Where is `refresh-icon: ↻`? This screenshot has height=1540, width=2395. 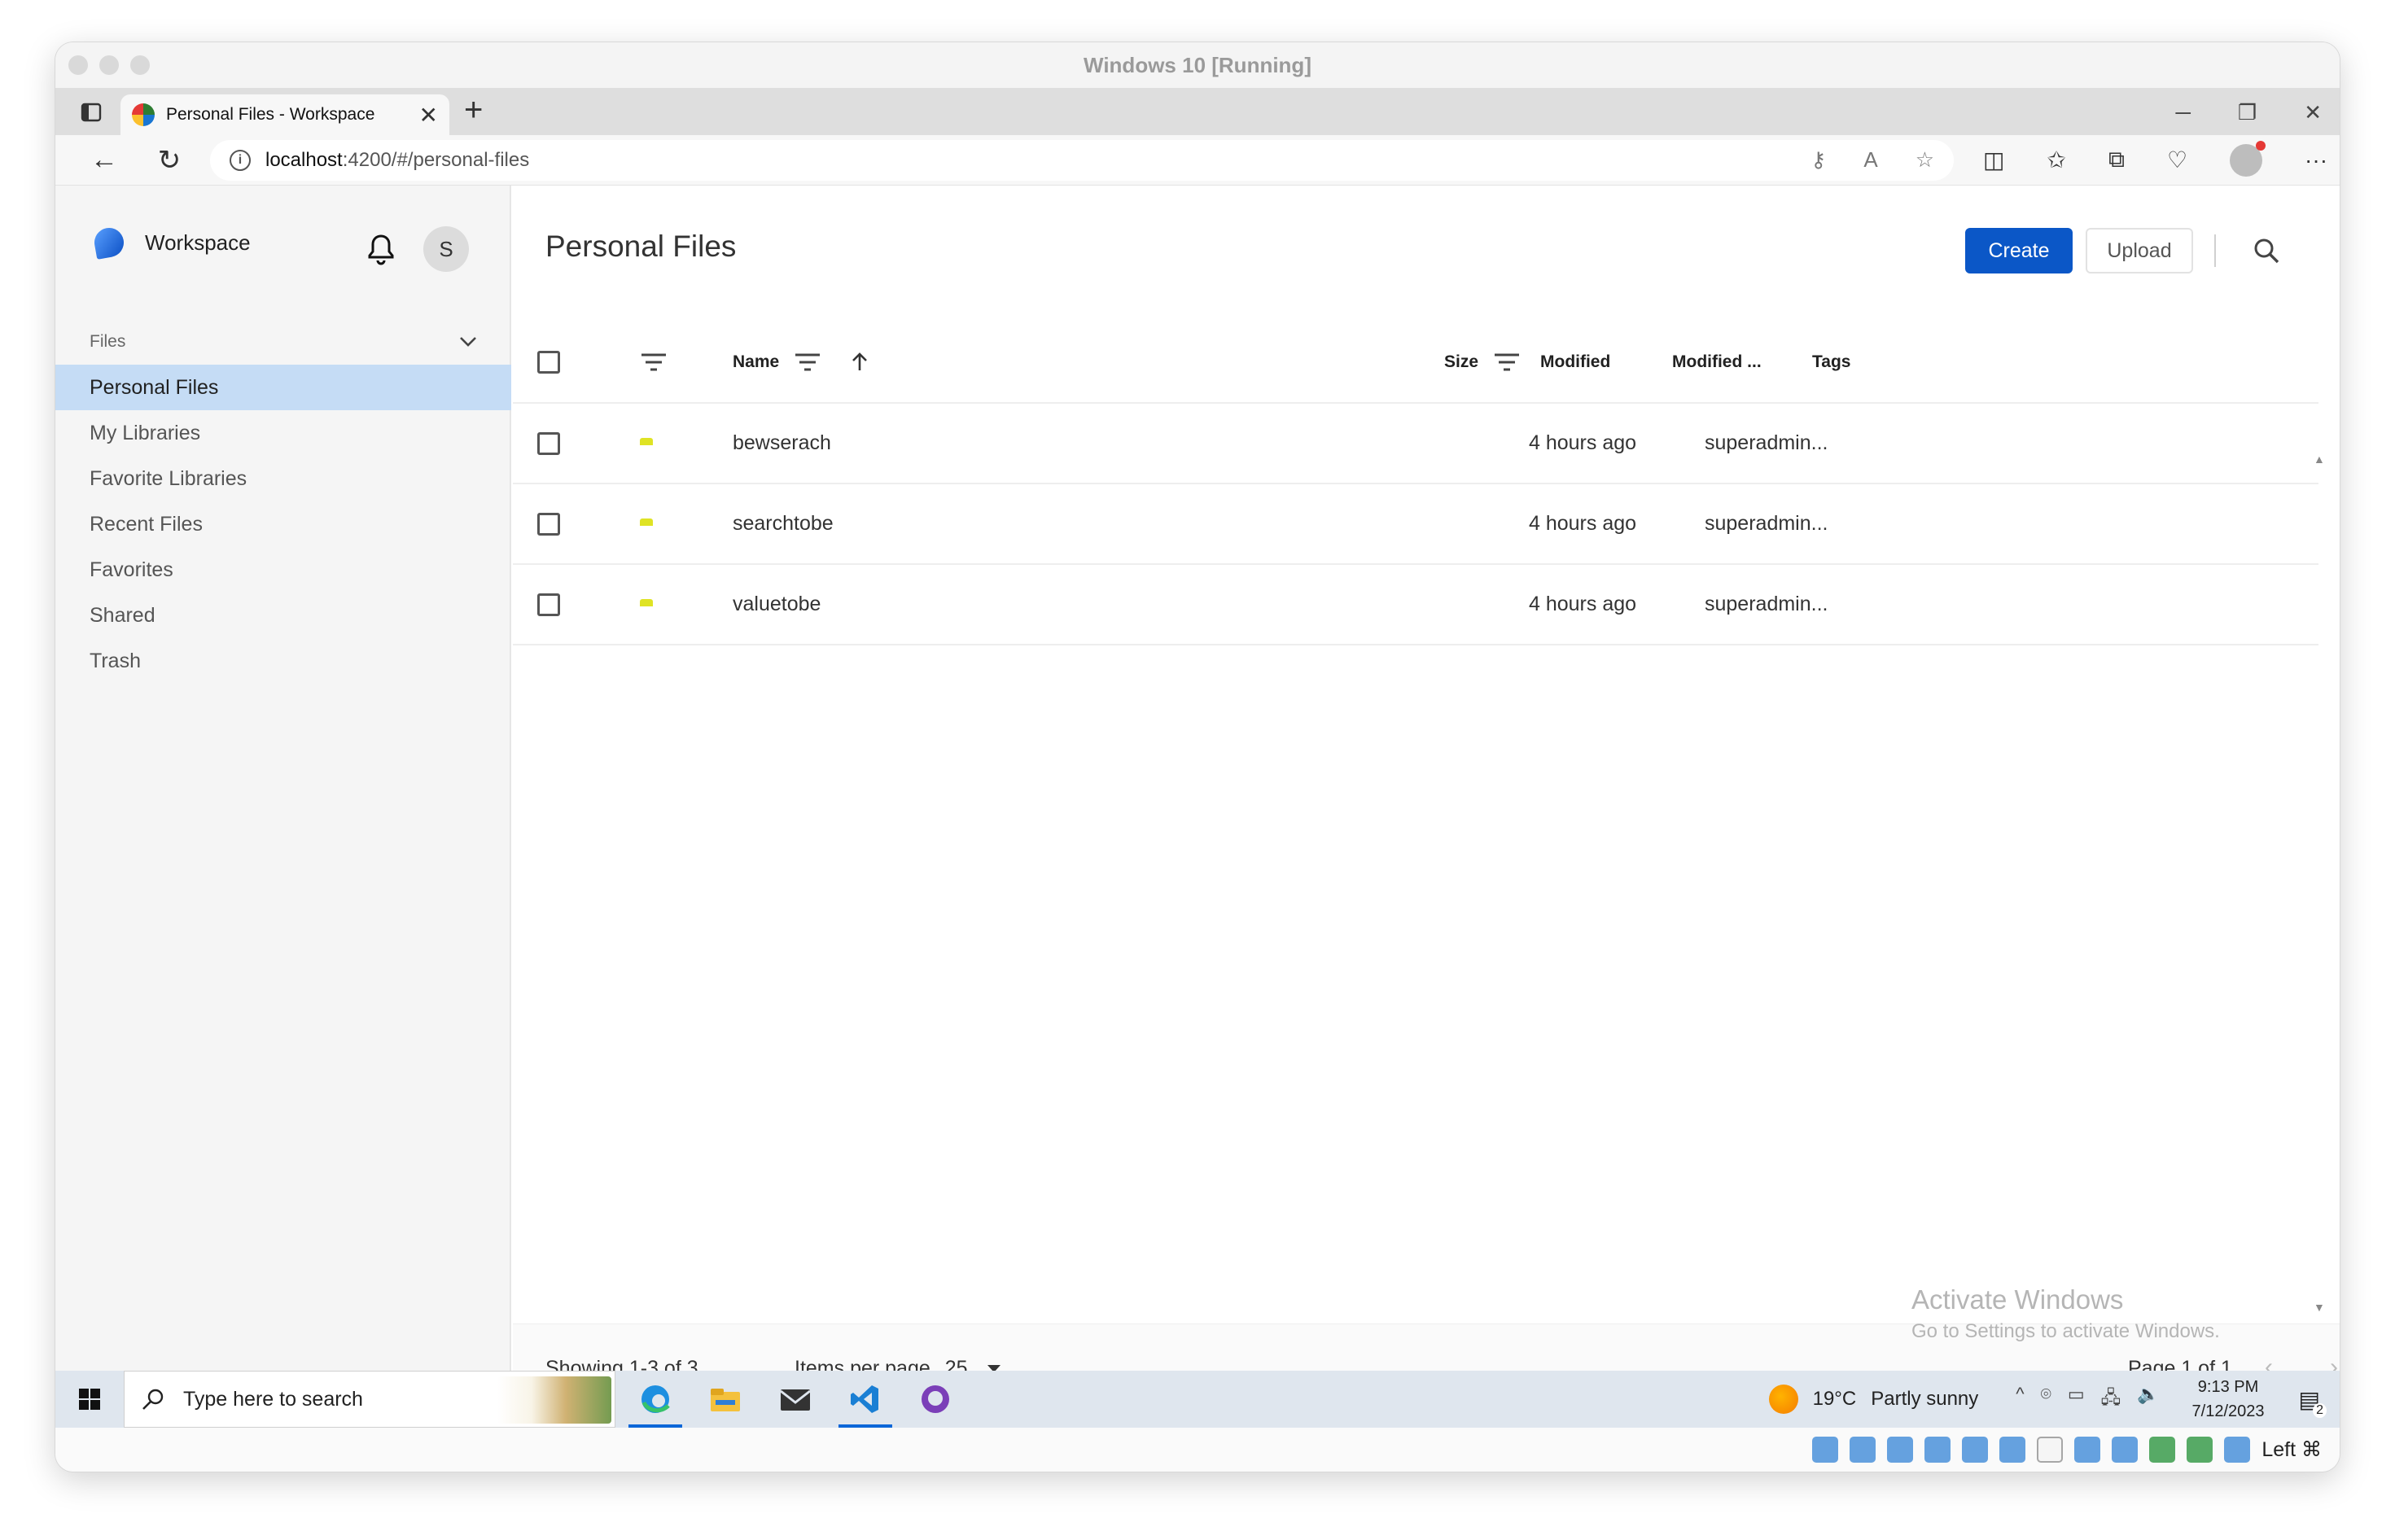
refresh-icon: ↻ is located at coordinates (169, 161).